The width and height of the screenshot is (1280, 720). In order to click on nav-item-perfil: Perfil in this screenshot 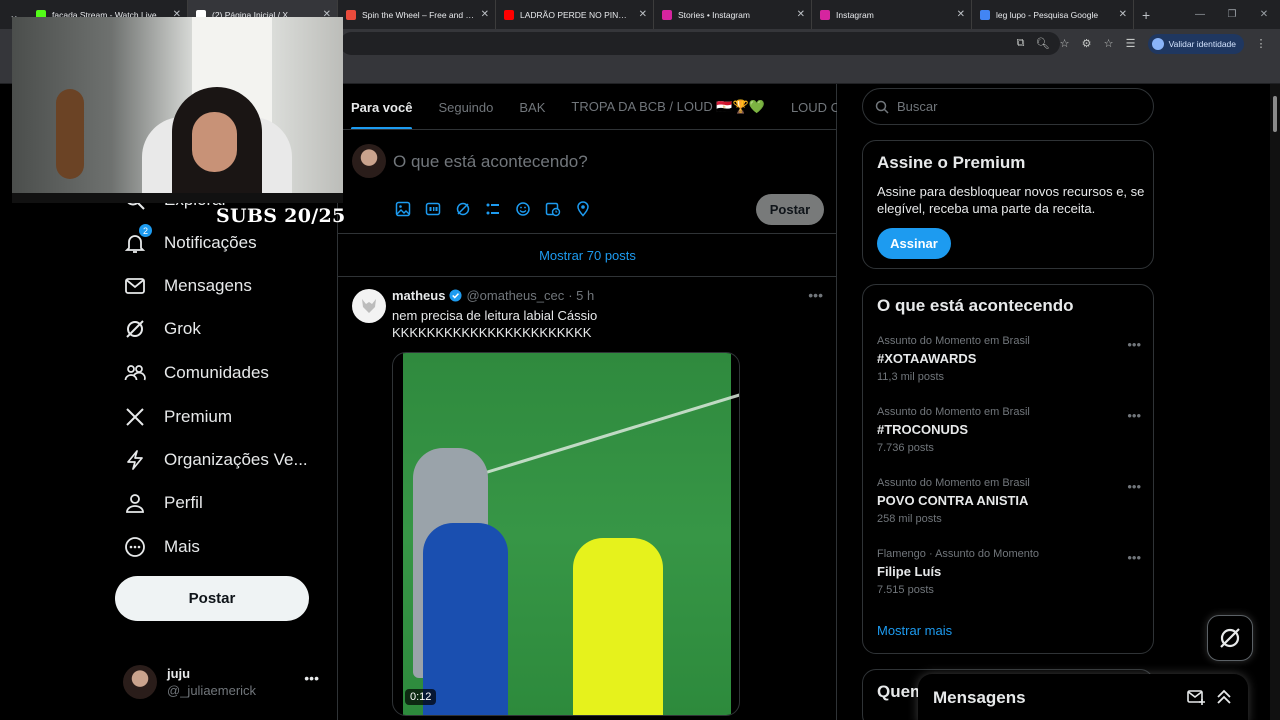, I will do `click(163, 503)`.